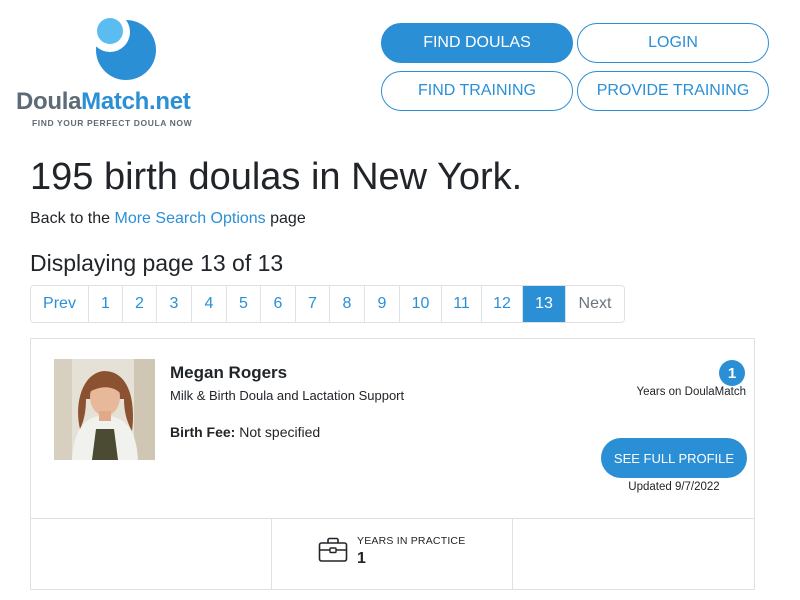 The height and width of the screenshot is (600, 800). I want to click on pagination-page: 7, so click(313, 304).